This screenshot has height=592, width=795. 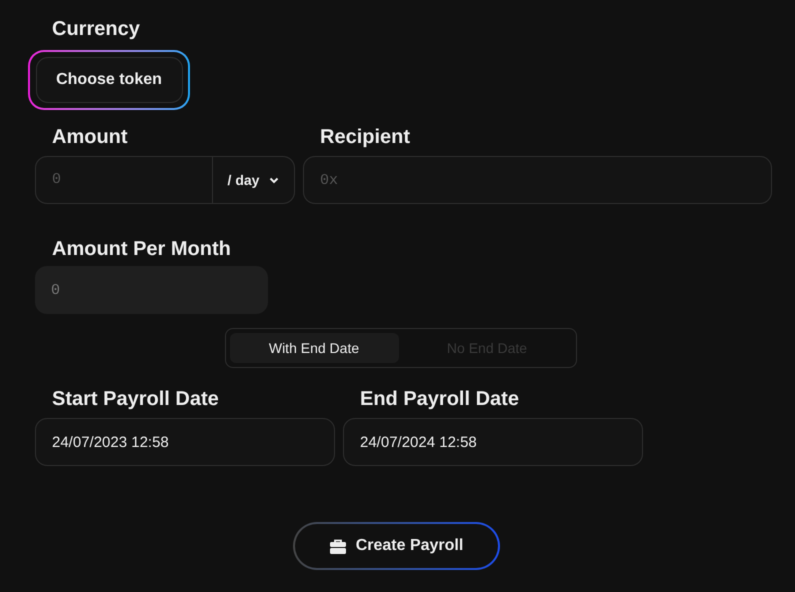 What do you see at coordinates (396, 546) in the screenshot?
I see `create-payroll-button: Create Payroll` at bounding box center [396, 546].